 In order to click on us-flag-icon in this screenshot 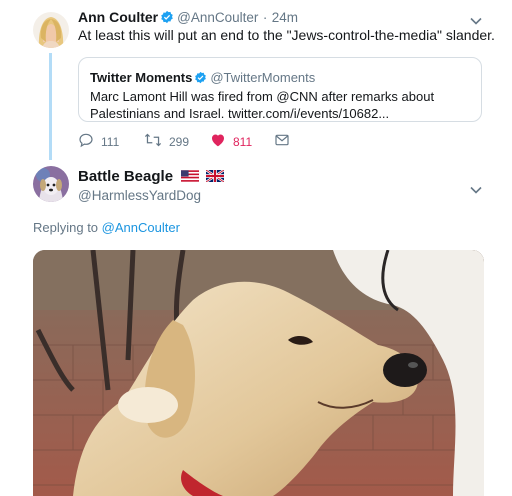, I will do `click(189, 178)`.